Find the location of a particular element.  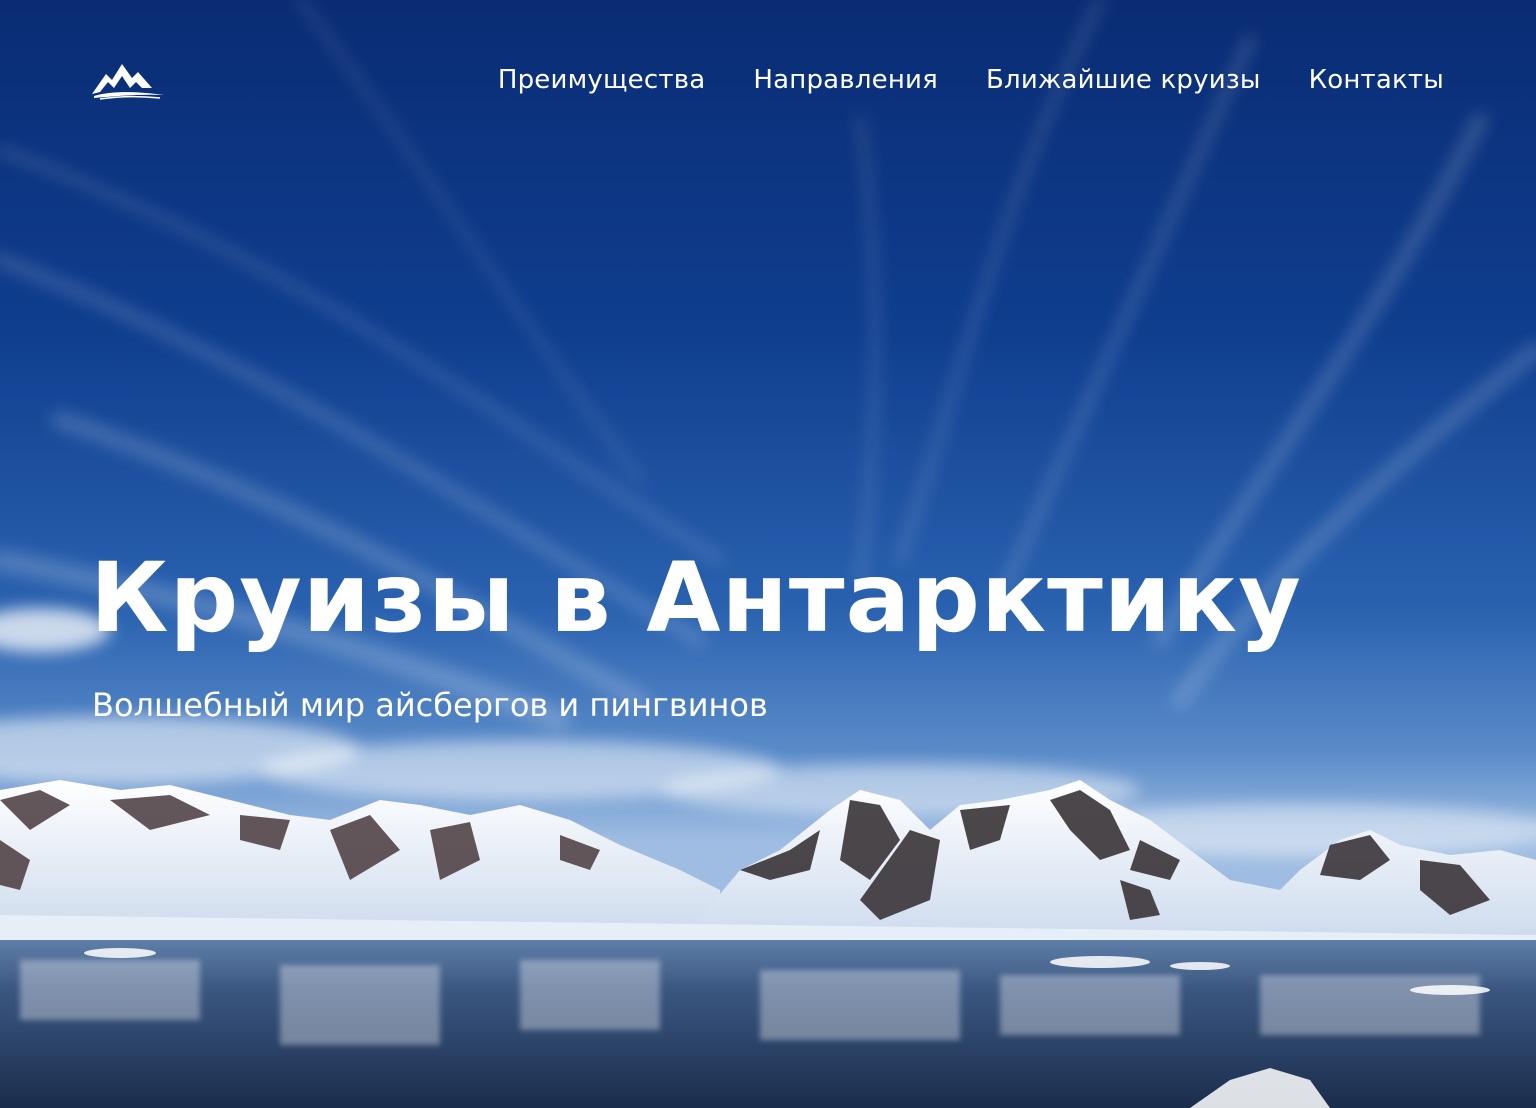

nav-link-contacts: Контакты is located at coordinates (1376, 80).